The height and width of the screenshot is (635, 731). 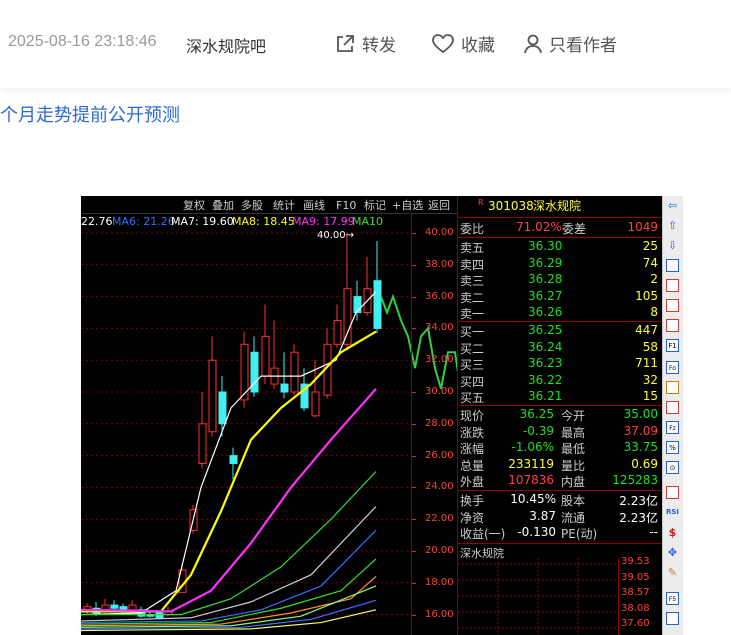 I want to click on arrow-left-icon: ⇦, so click(x=672, y=205).